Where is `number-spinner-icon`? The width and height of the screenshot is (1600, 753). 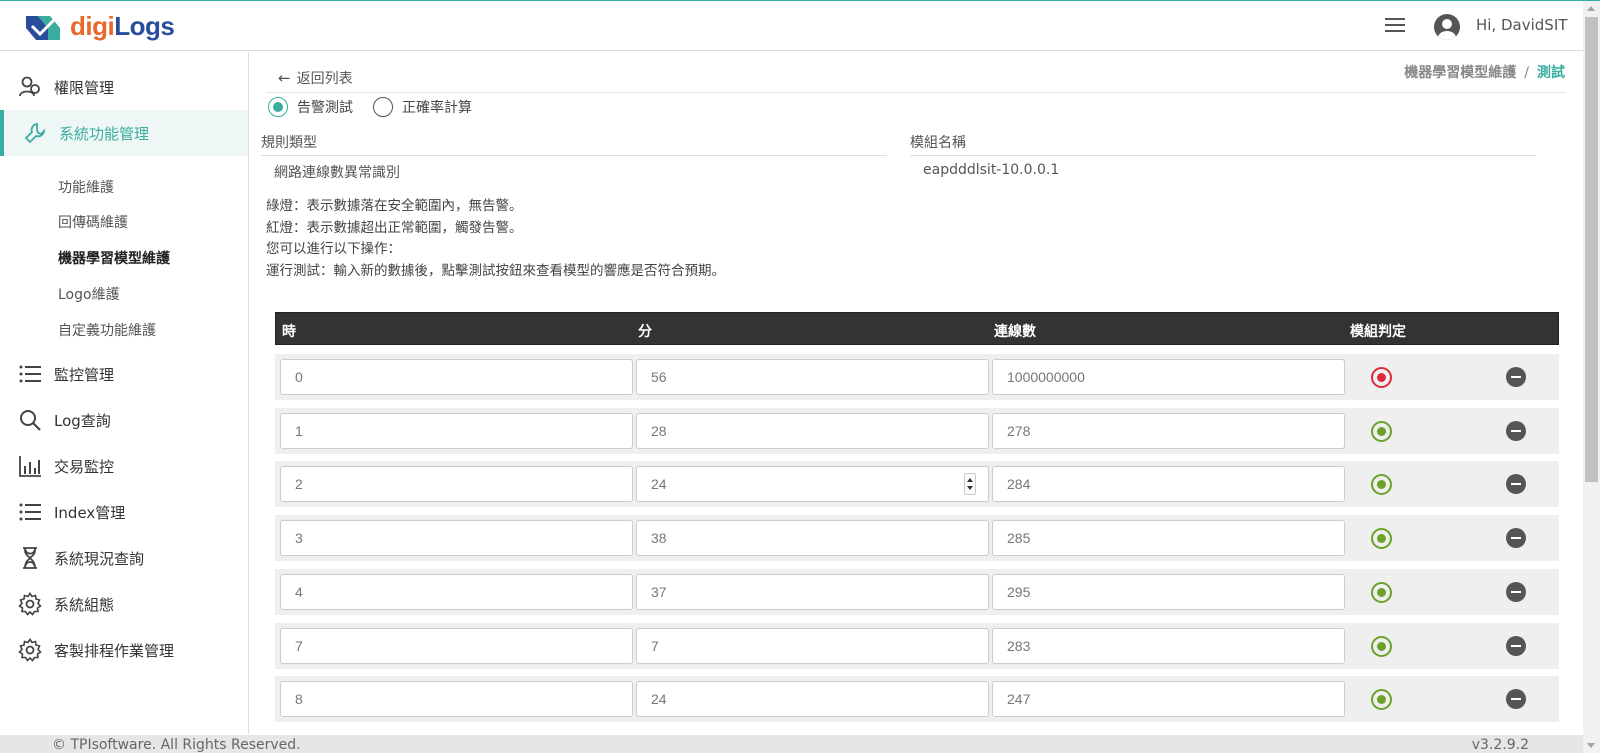 number-spinner-icon is located at coordinates (970, 484).